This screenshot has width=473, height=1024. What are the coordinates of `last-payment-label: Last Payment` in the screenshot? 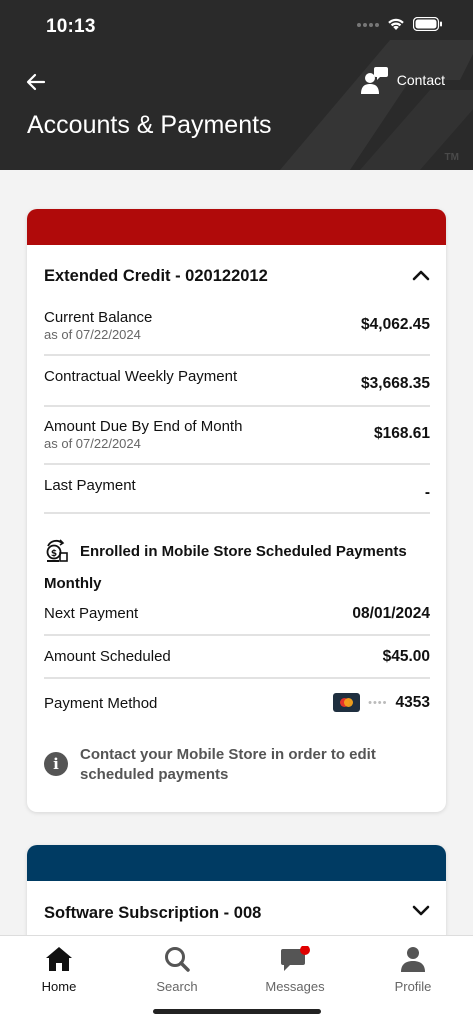 It's located at (90, 485).